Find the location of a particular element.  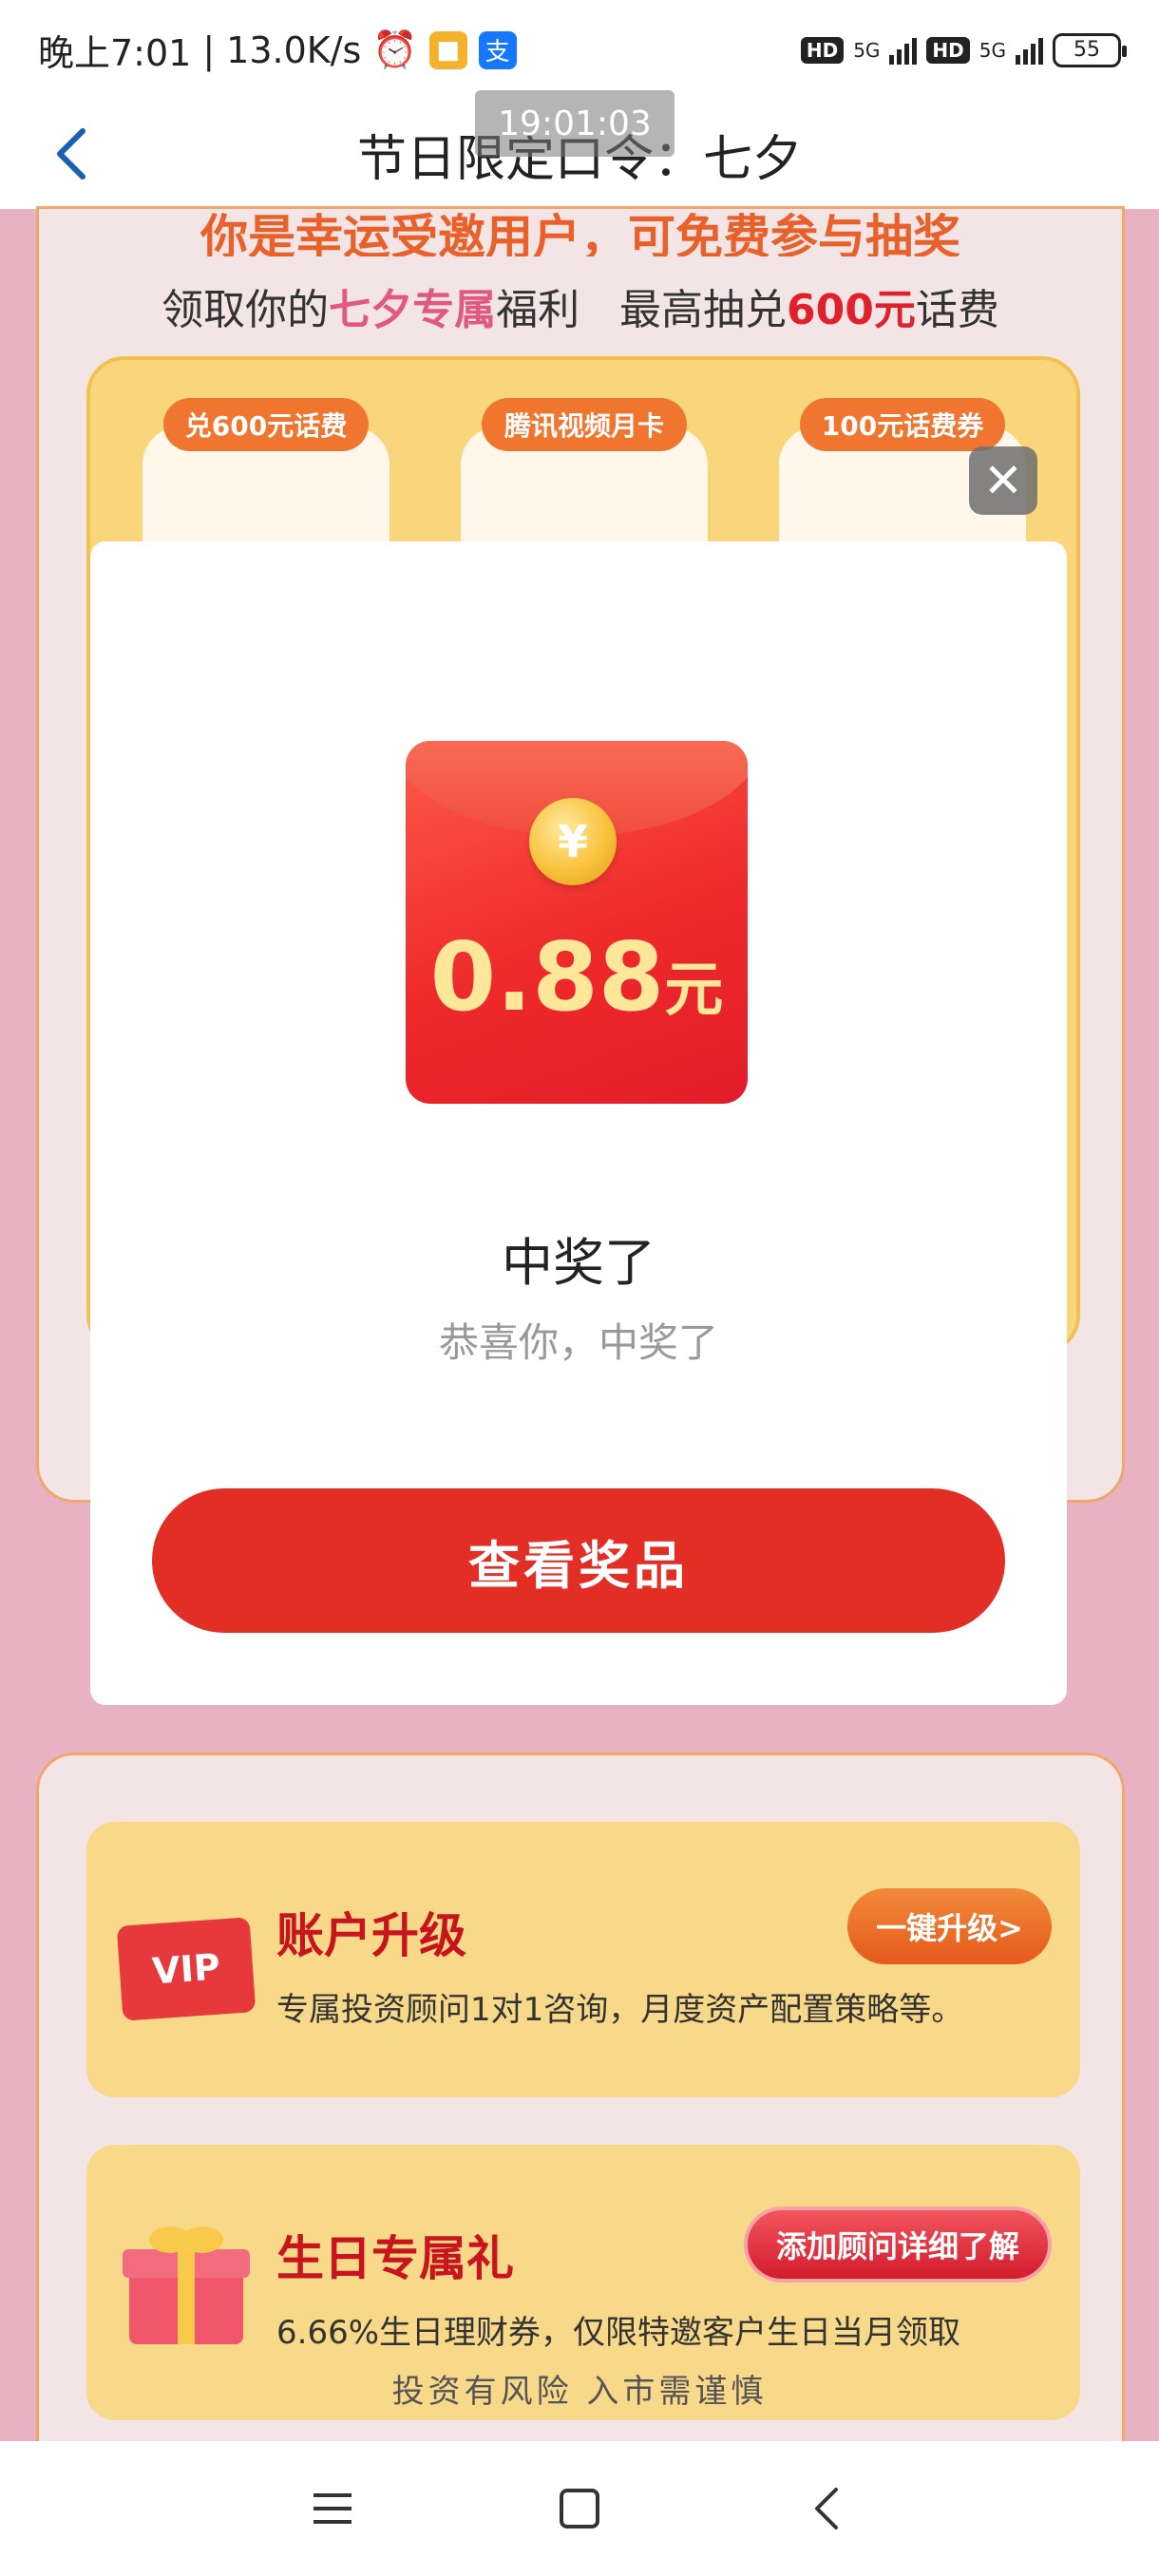

alipay-icon: 支 is located at coordinates (497, 49).